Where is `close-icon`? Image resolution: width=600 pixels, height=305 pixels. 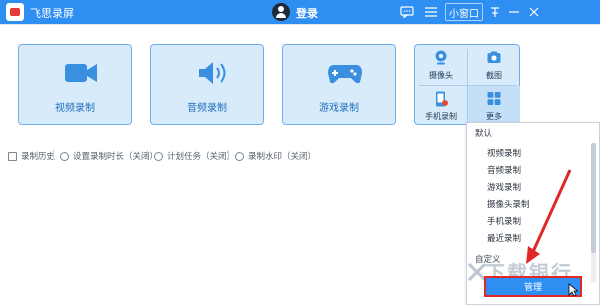
close-icon is located at coordinates (534, 12).